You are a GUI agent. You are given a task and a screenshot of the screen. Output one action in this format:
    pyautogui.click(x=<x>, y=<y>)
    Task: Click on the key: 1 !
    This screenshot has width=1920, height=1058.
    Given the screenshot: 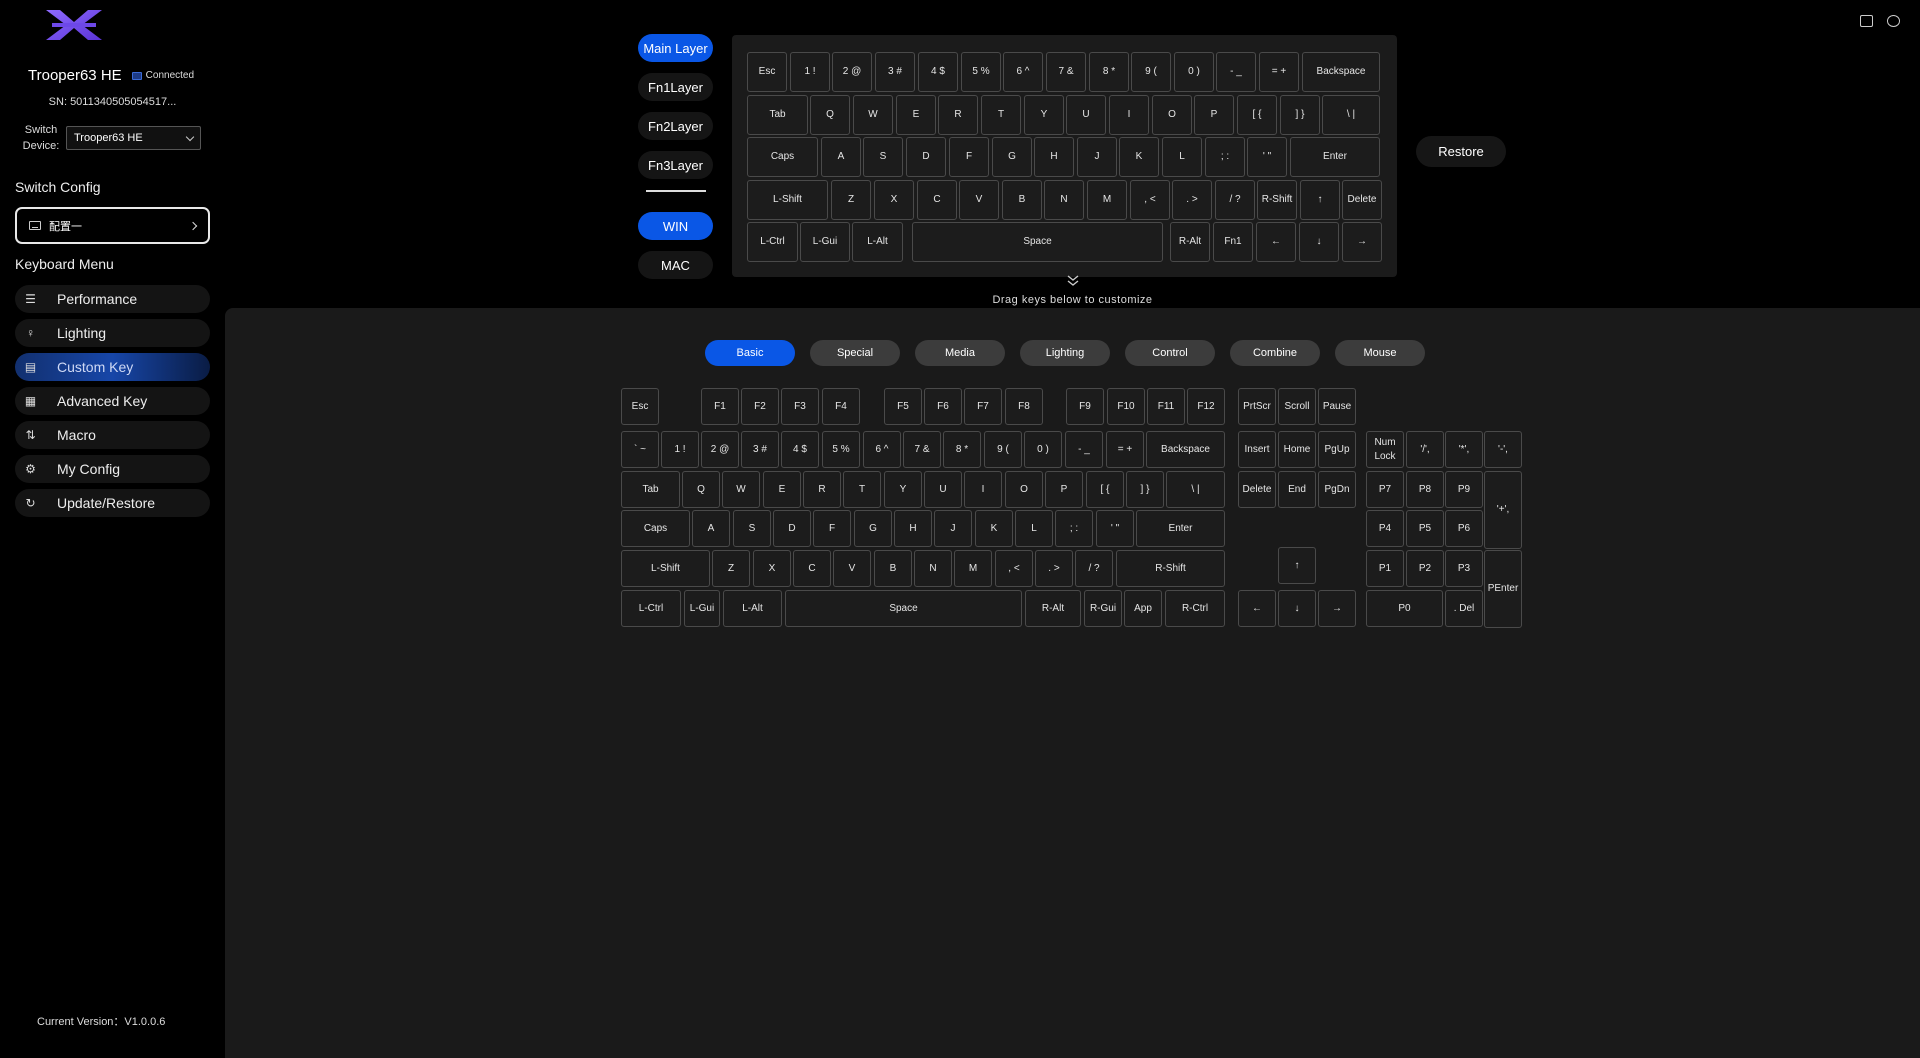 What is the action you would take?
    pyautogui.click(x=680, y=449)
    